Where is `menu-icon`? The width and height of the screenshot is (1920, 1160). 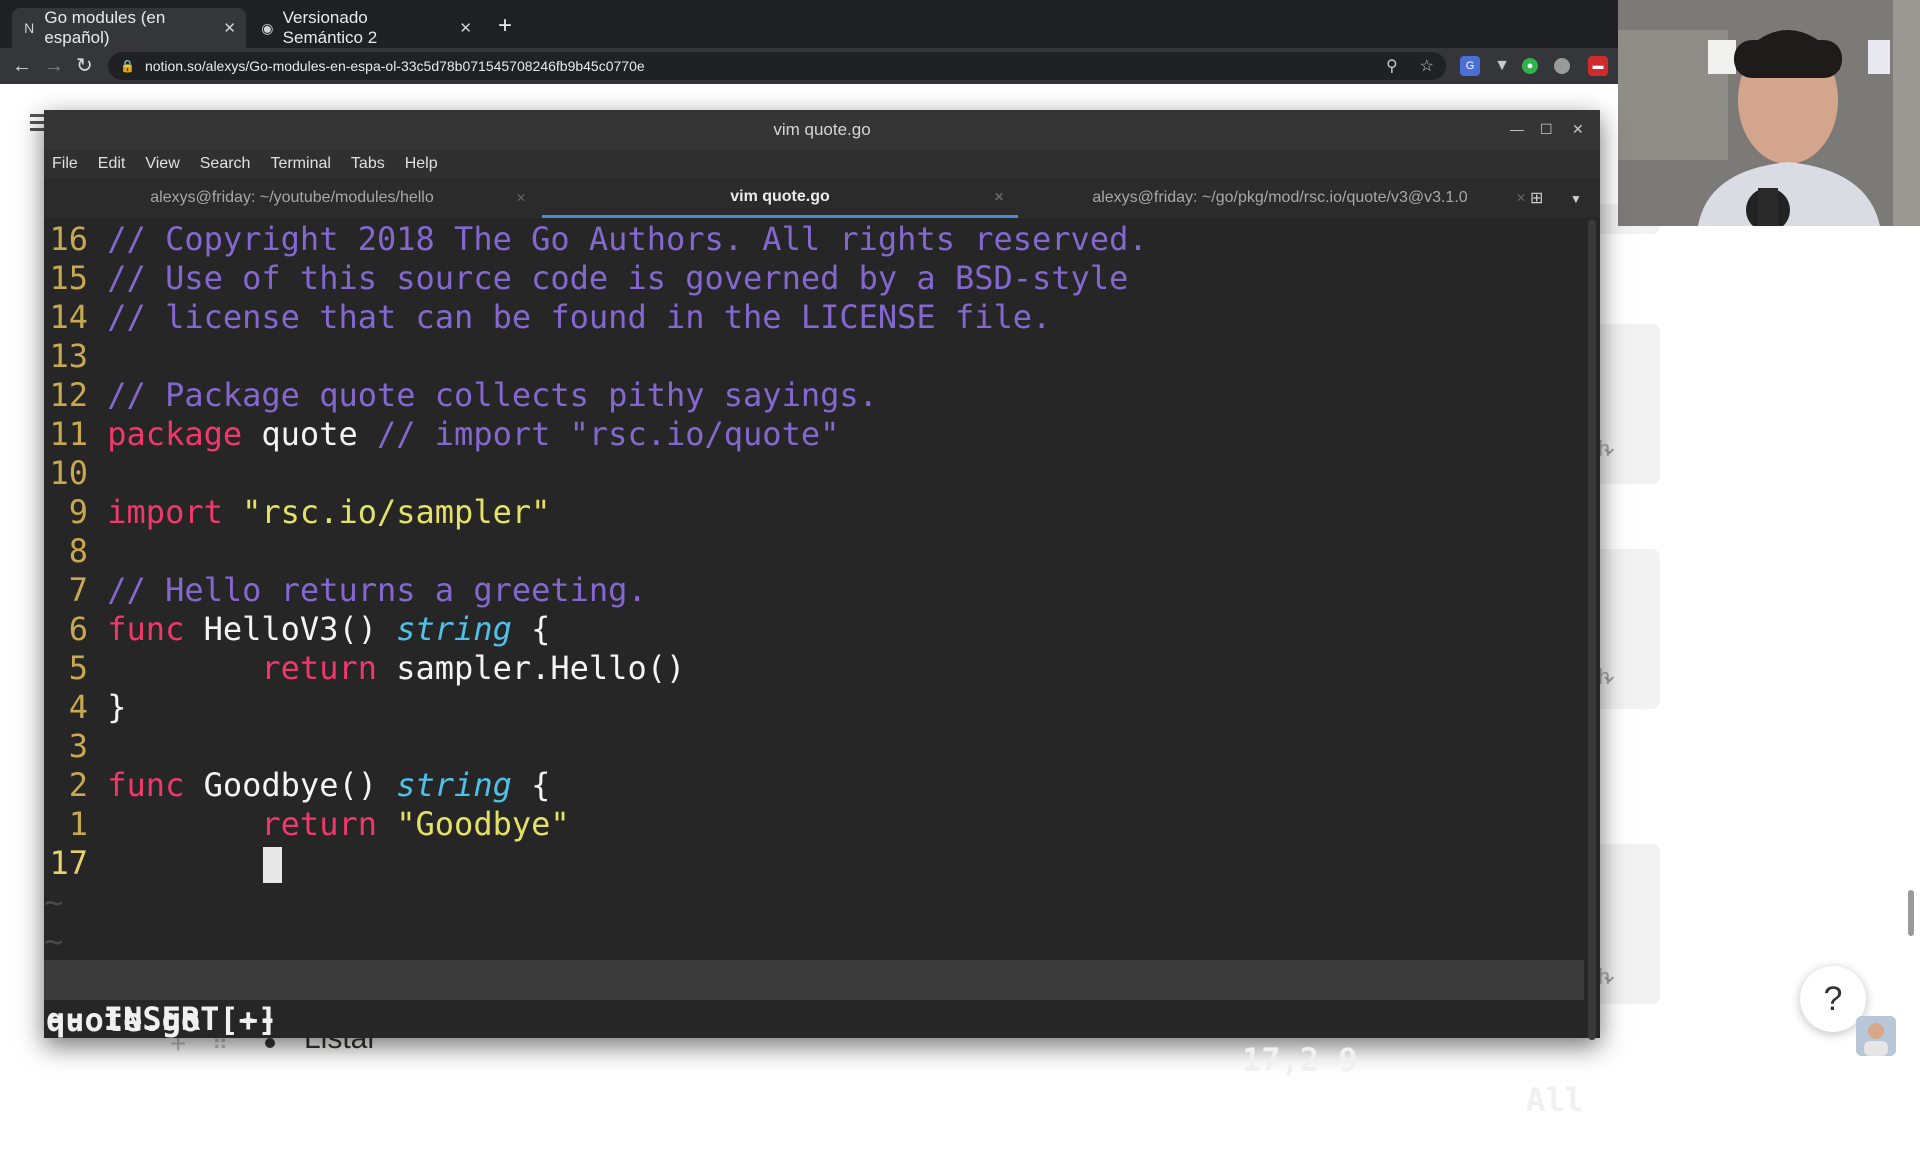
menu-icon is located at coordinates (37, 124).